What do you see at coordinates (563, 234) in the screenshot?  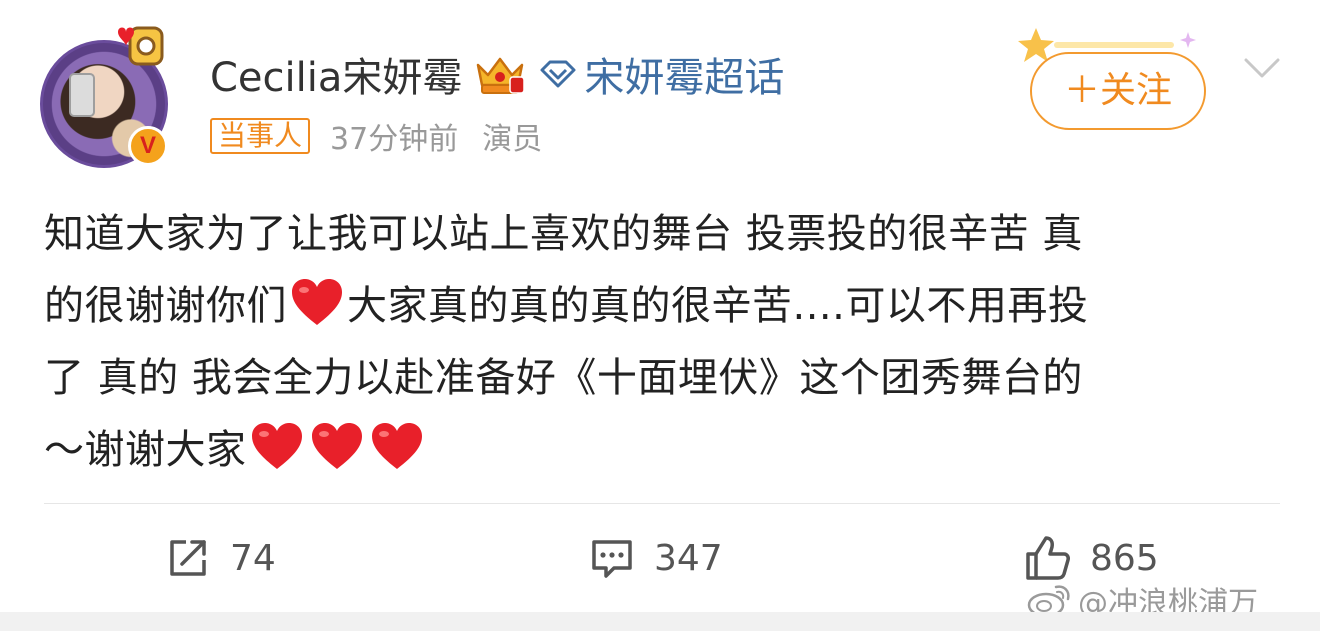 I see `post-line-1: 知道大家为了让我可以站上喜欢的舞台 投票投的很辛苦 真` at bounding box center [563, 234].